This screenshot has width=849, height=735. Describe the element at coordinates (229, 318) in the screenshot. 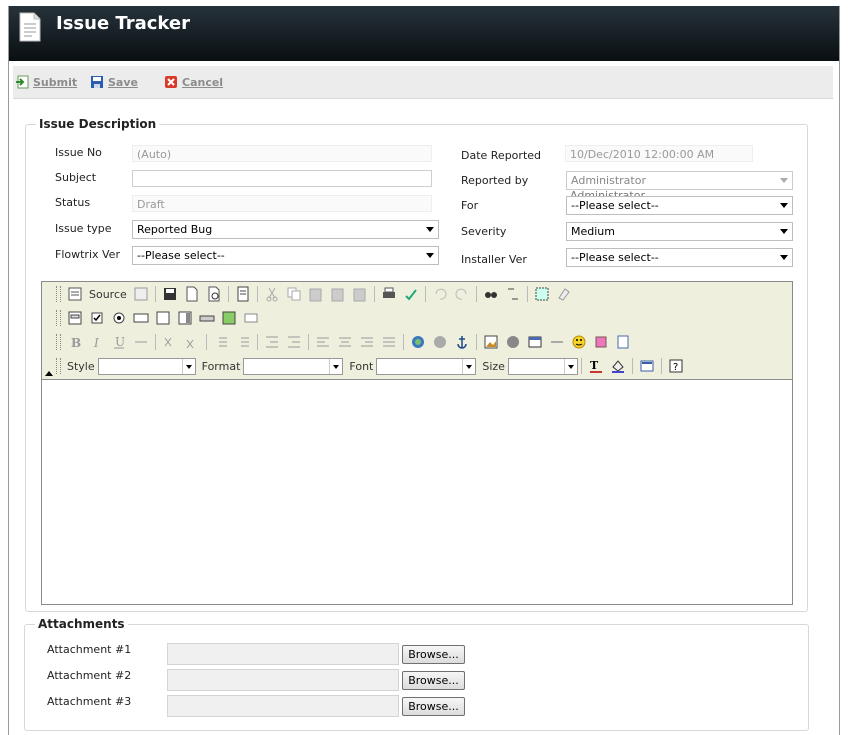

I see `image-button-icon` at that location.